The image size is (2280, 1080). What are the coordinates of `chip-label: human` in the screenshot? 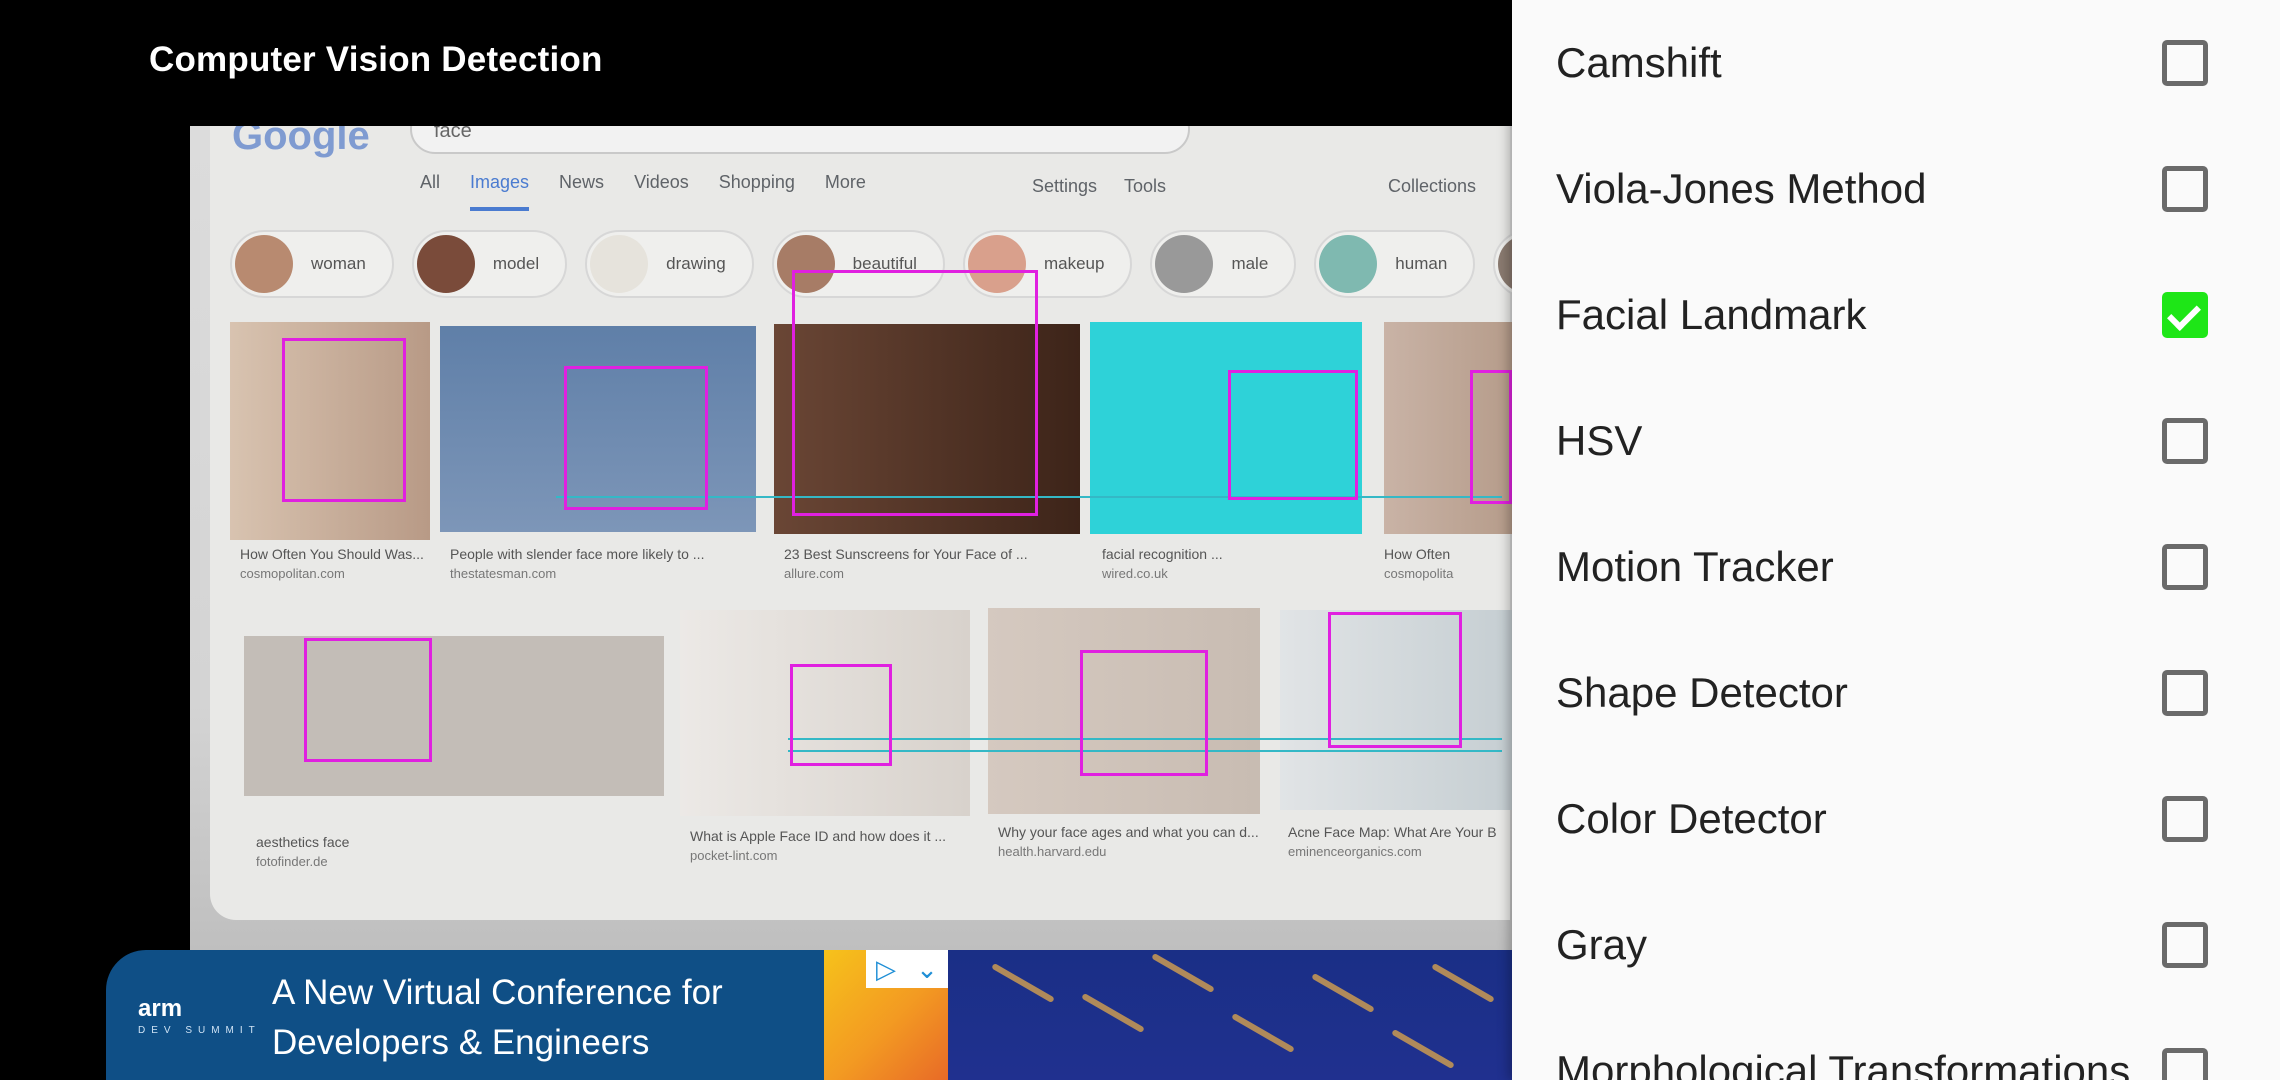 It's located at (1421, 263).